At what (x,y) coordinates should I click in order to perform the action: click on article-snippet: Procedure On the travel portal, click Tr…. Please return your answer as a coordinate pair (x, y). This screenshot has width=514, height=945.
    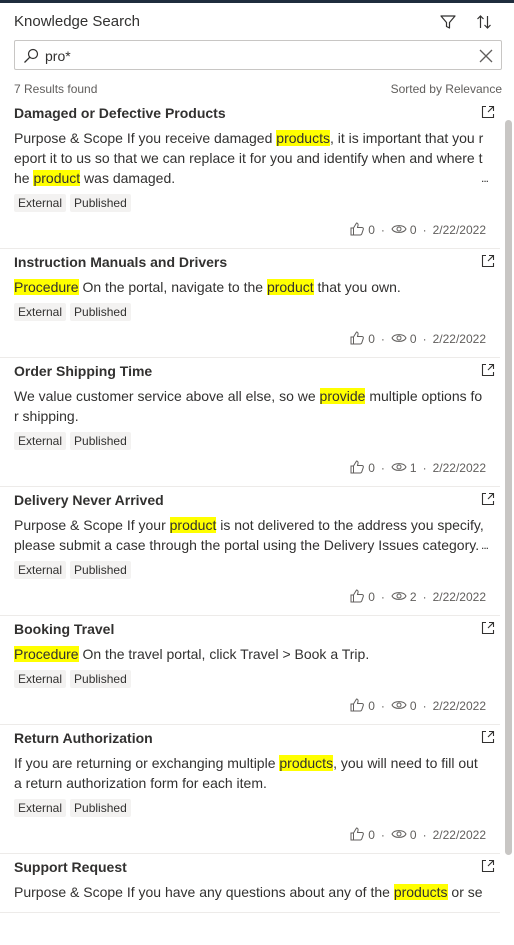
    Looking at the image, I should click on (250, 654).